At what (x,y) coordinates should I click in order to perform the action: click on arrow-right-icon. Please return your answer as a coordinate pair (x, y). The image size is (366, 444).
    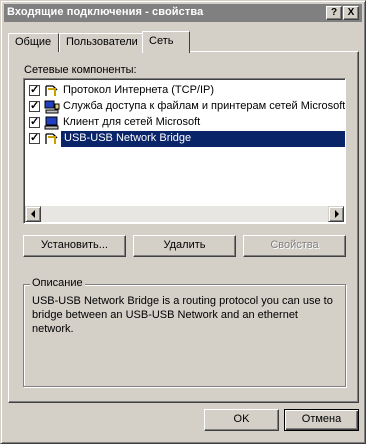
    Looking at the image, I should click on (337, 214).